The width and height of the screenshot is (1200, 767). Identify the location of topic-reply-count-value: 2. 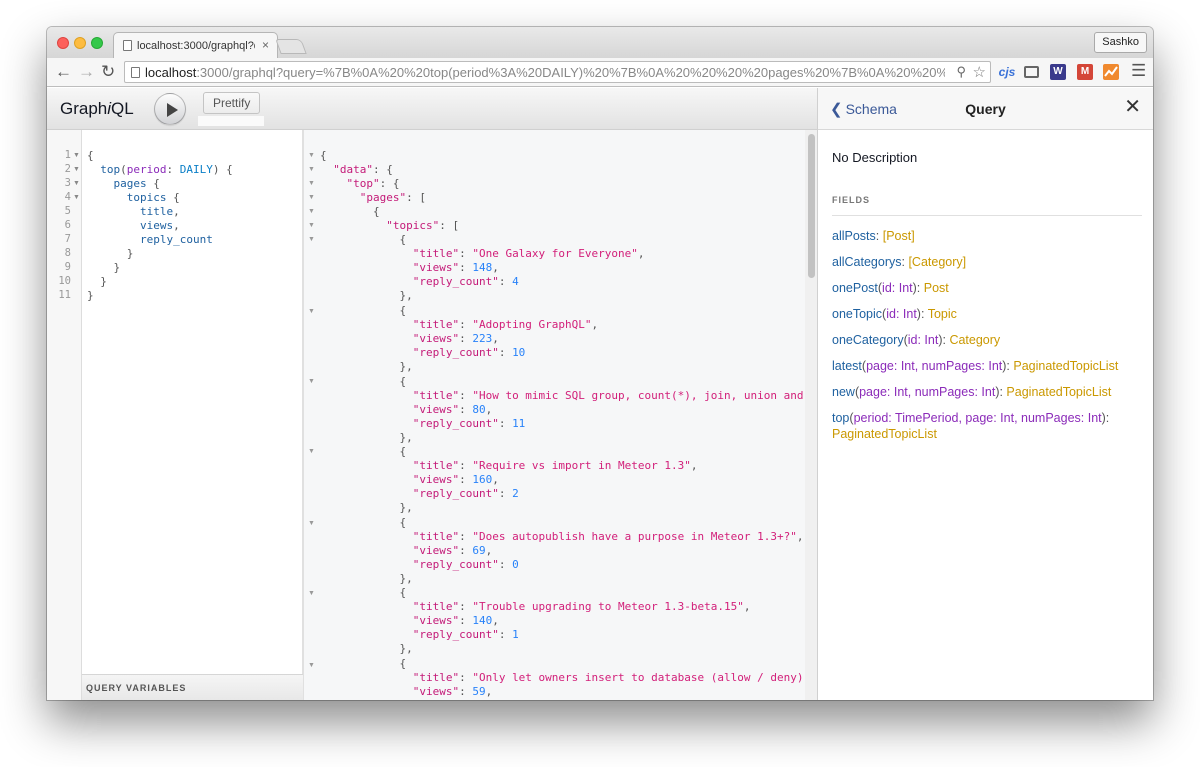
(515, 493).